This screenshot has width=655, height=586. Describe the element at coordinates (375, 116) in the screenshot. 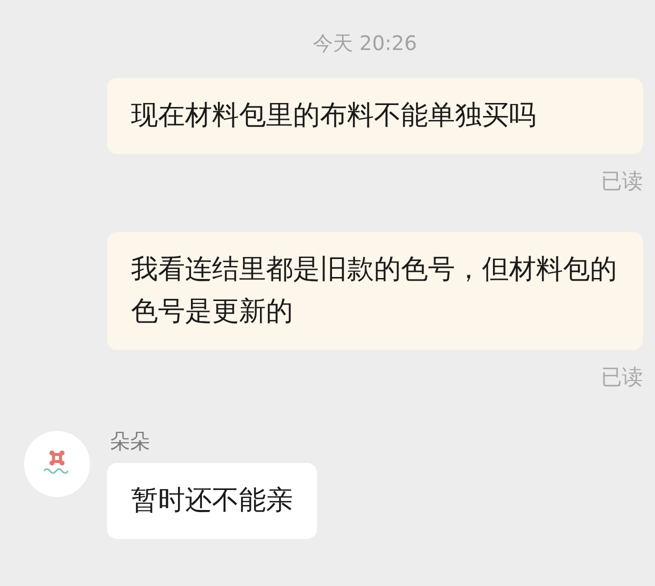

I see `message-bubble: 现在材料包里的布料不能单独买吗` at that location.